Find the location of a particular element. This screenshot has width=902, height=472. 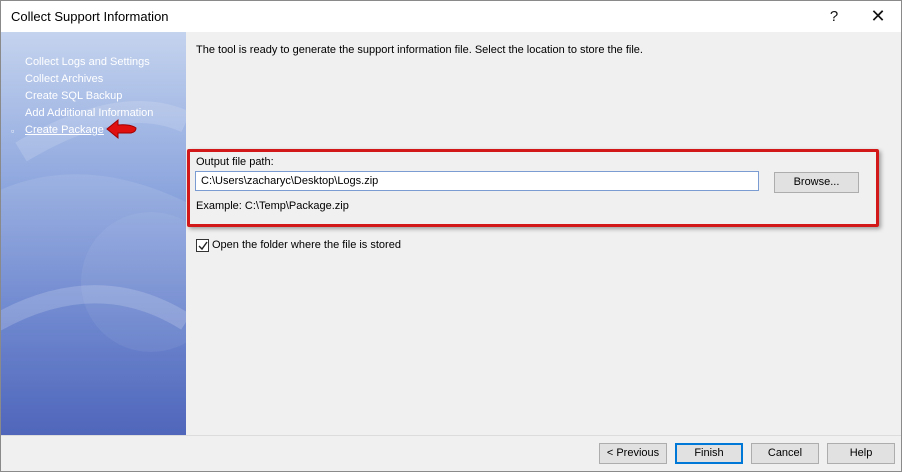

output-path-input is located at coordinates (477, 181).